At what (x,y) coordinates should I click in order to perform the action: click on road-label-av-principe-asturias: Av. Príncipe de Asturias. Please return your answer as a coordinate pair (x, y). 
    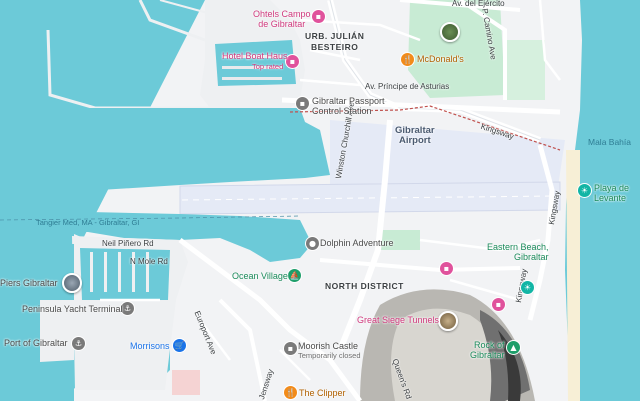
    Looking at the image, I should click on (407, 86).